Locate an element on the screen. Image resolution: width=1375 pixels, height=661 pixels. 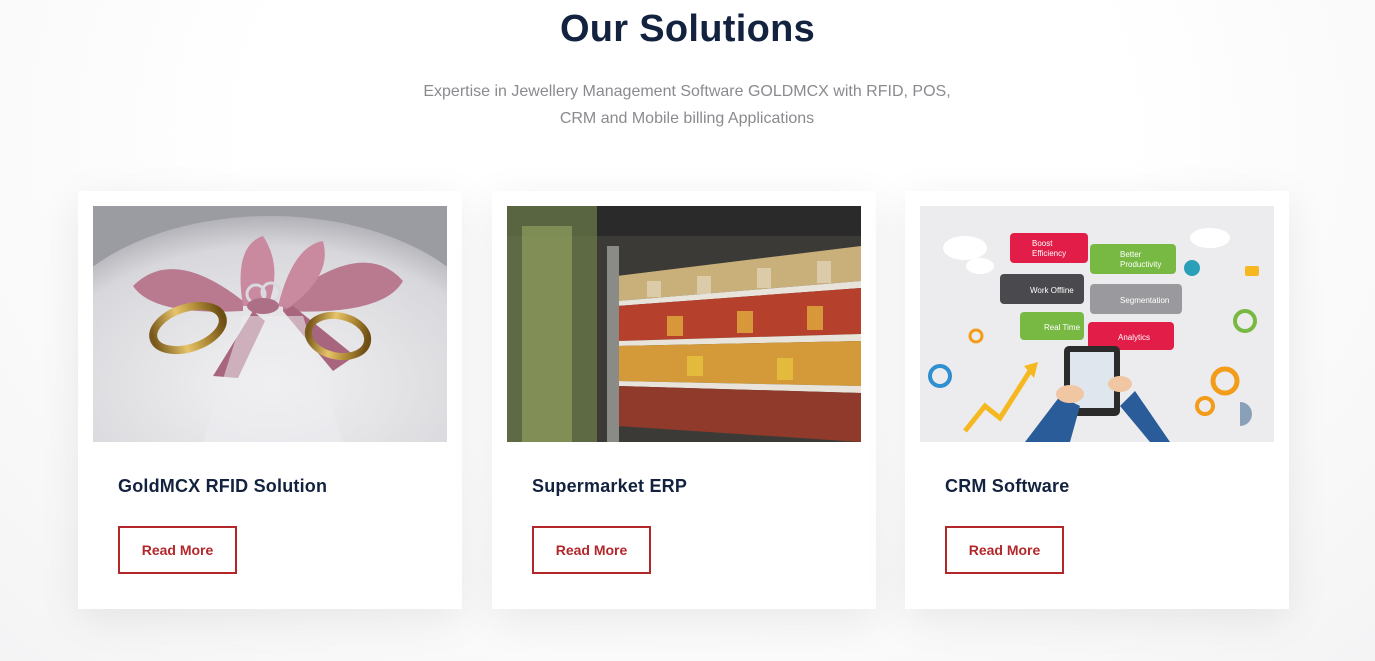
crm-label-boost: Boost is located at coordinates (1042, 243).